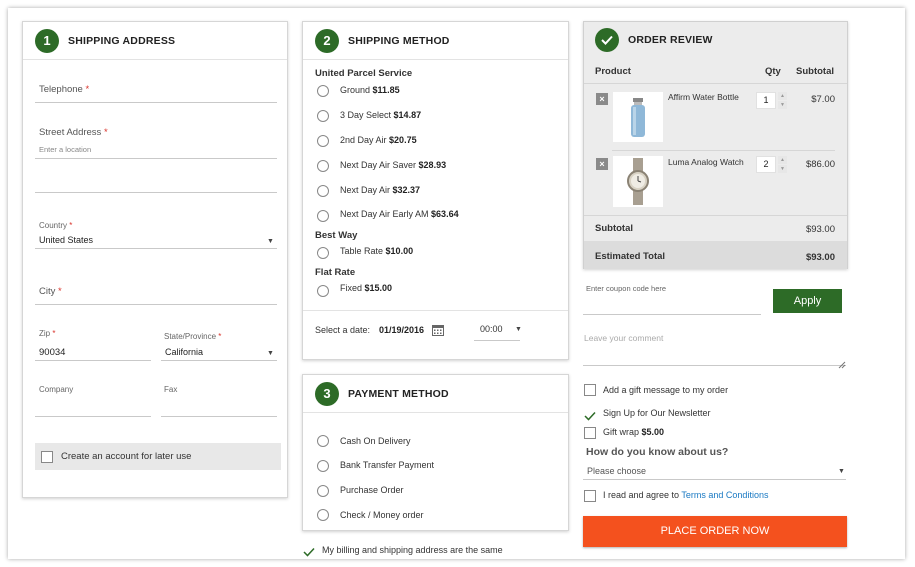  Describe the element at coordinates (715, 531) in the screenshot. I see `place-order-button: PLACE ORDER NOW` at that location.